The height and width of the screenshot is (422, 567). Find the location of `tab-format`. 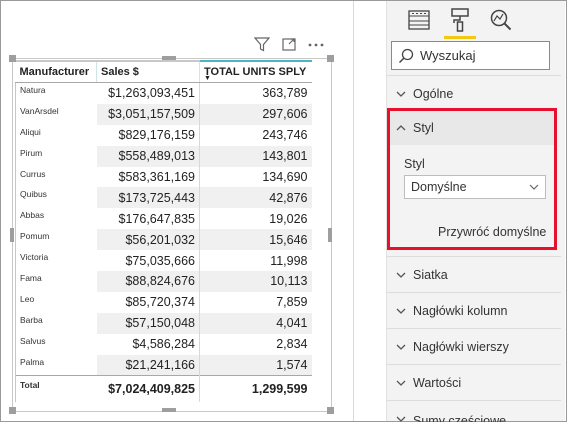

tab-format is located at coordinates (460, 23).